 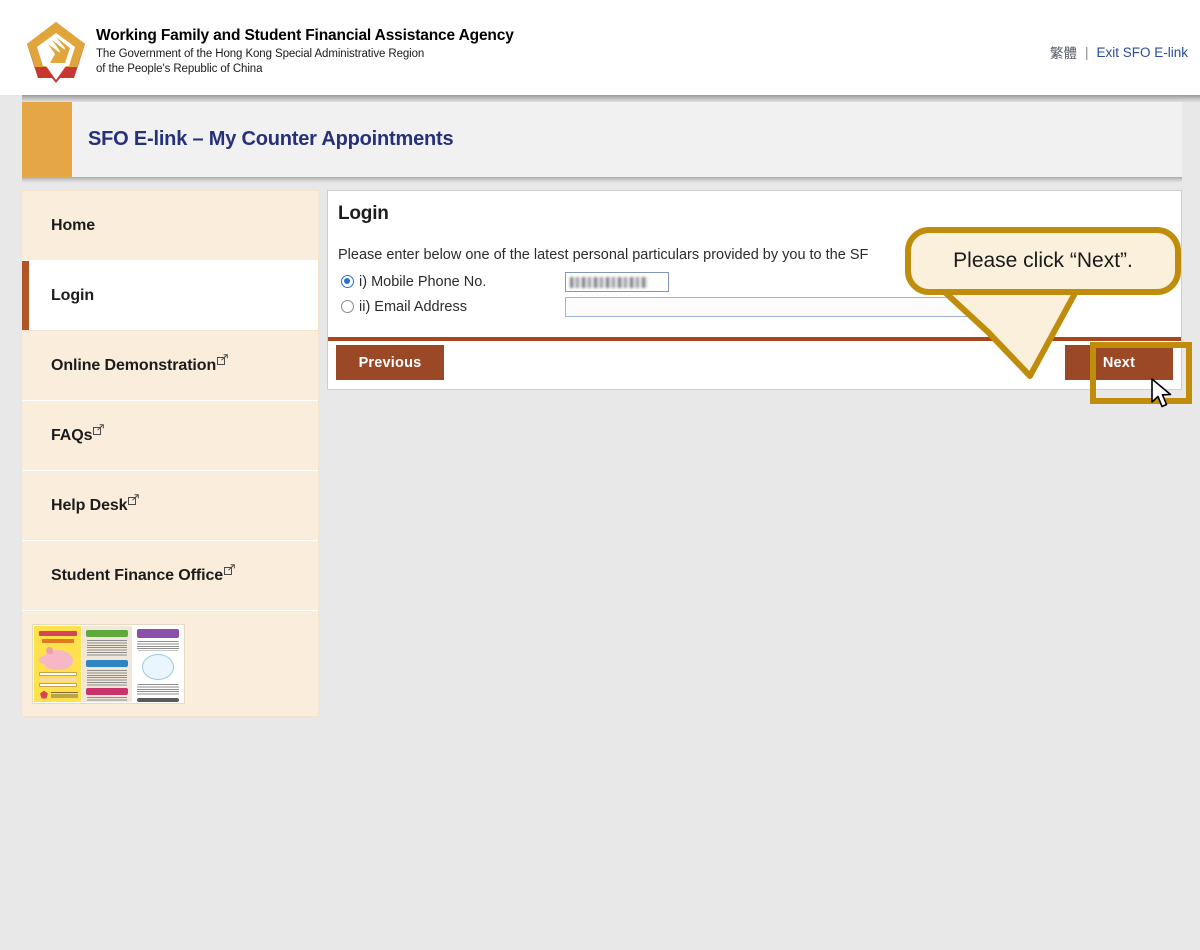 What do you see at coordinates (1063, 52) in the screenshot?
I see `language-switch-link: 繁體` at bounding box center [1063, 52].